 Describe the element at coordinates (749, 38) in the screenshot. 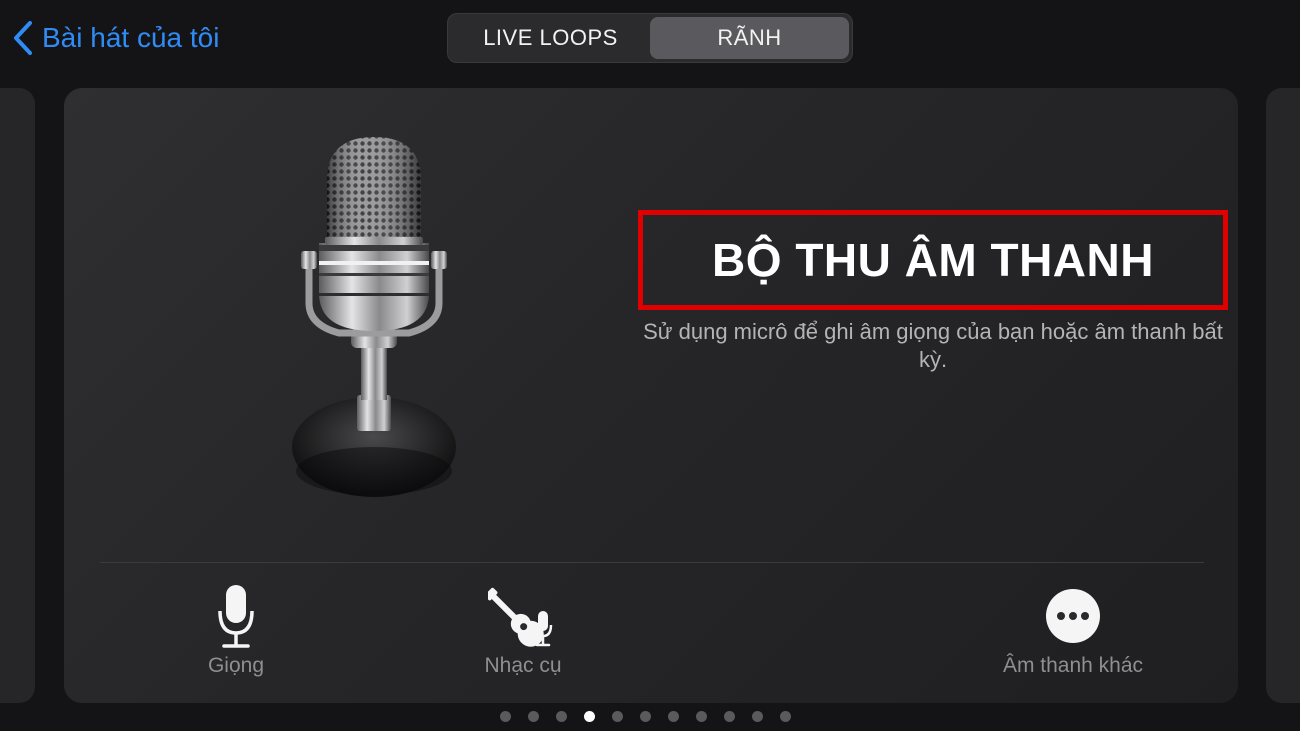

I see `tab-tracks: RÃNH` at that location.